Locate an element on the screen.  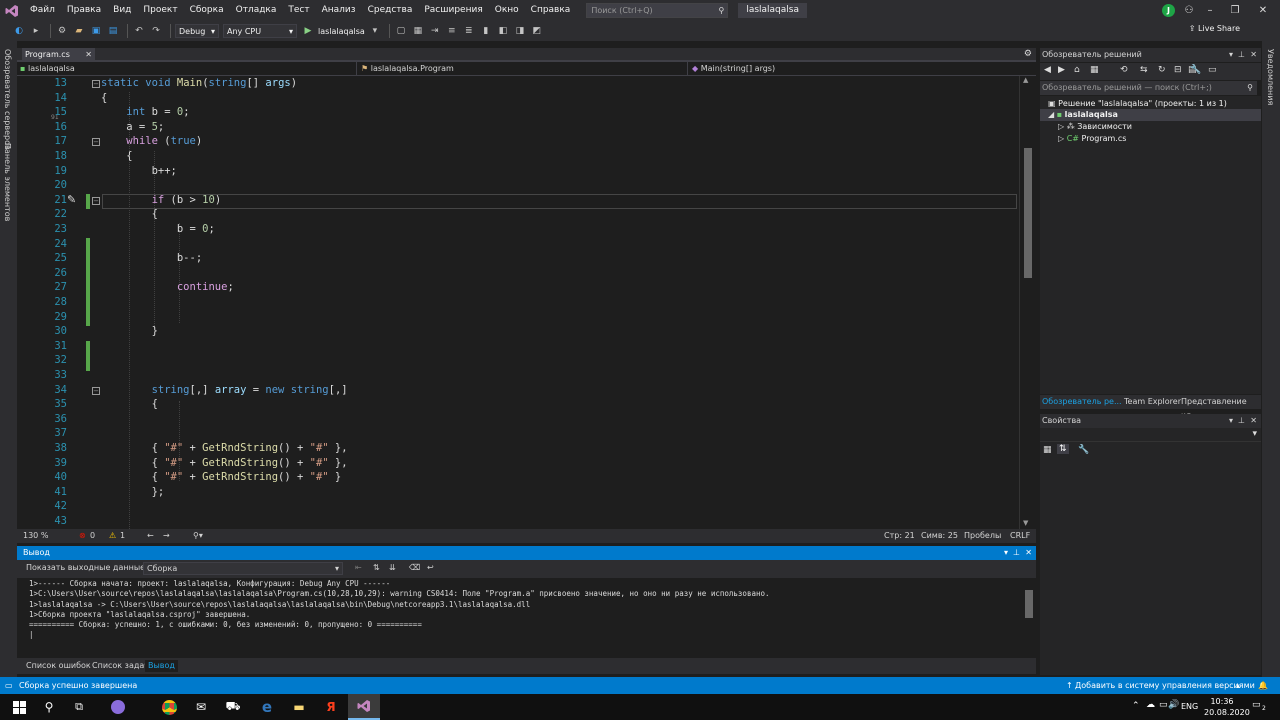
error-icon: ⊗ is located at coordinates (82, 536).